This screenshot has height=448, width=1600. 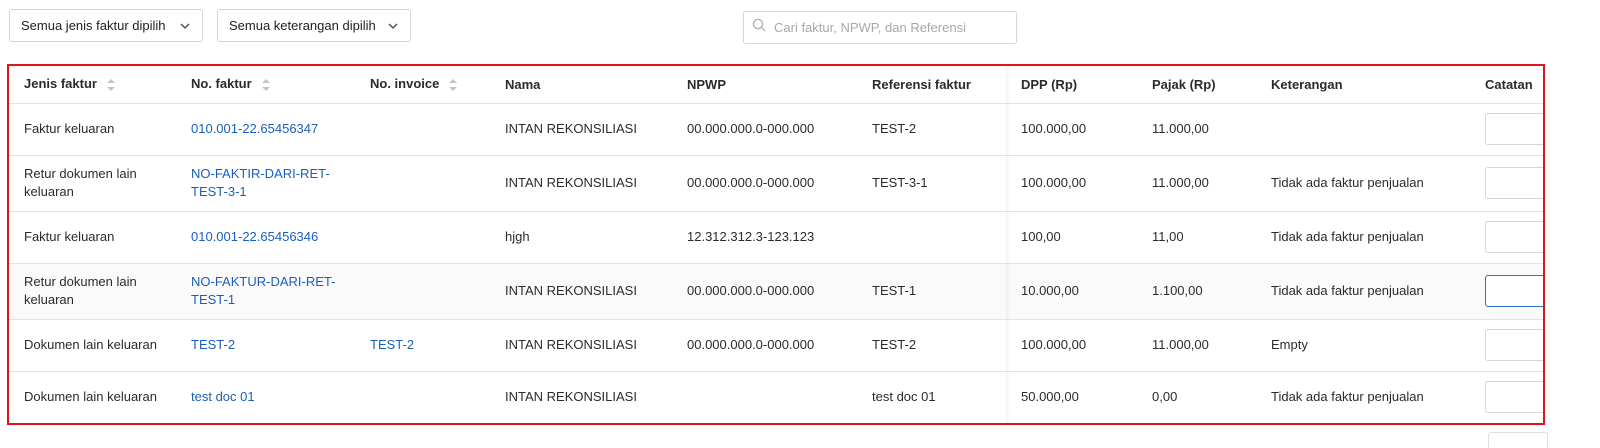 What do you see at coordinates (265, 237) in the screenshot?
I see `cell-no-faktur-link: 010.001-22.65456346` at bounding box center [265, 237].